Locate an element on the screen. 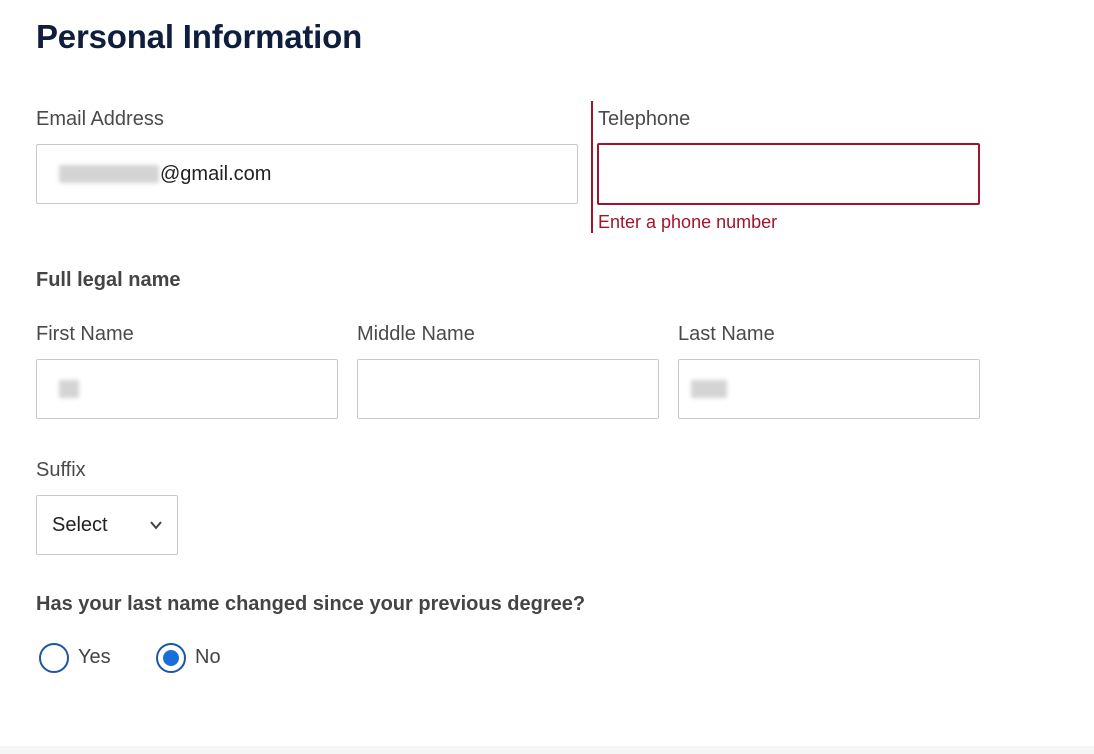  radio-yes is located at coordinates (54, 658).